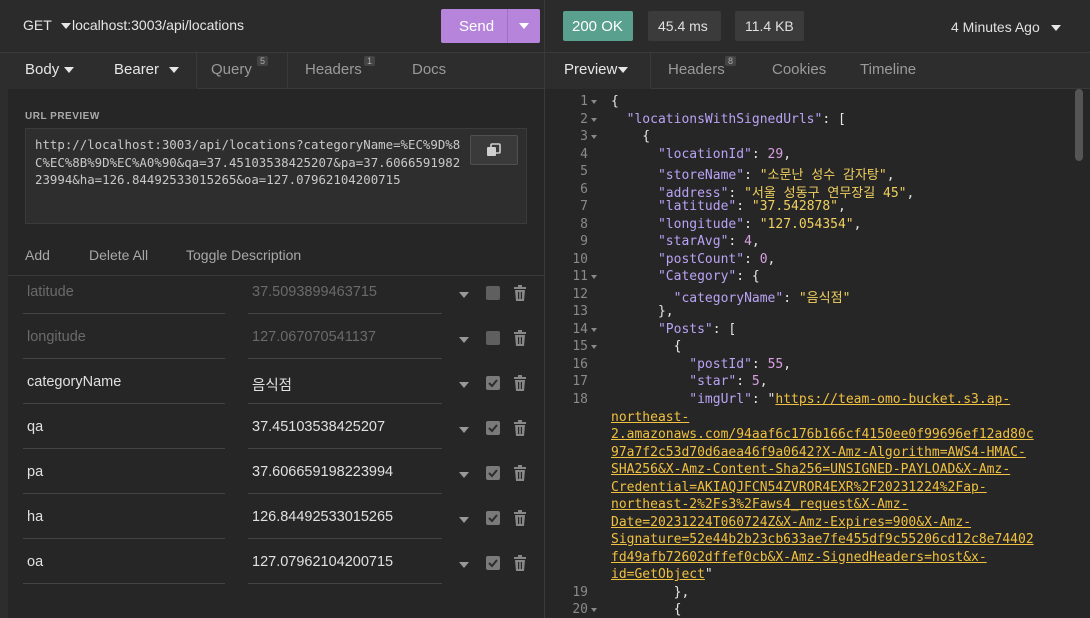 The height and width of the screenshot is (618, 1090). I want to click on json-key: "postId", so click(720, 364).